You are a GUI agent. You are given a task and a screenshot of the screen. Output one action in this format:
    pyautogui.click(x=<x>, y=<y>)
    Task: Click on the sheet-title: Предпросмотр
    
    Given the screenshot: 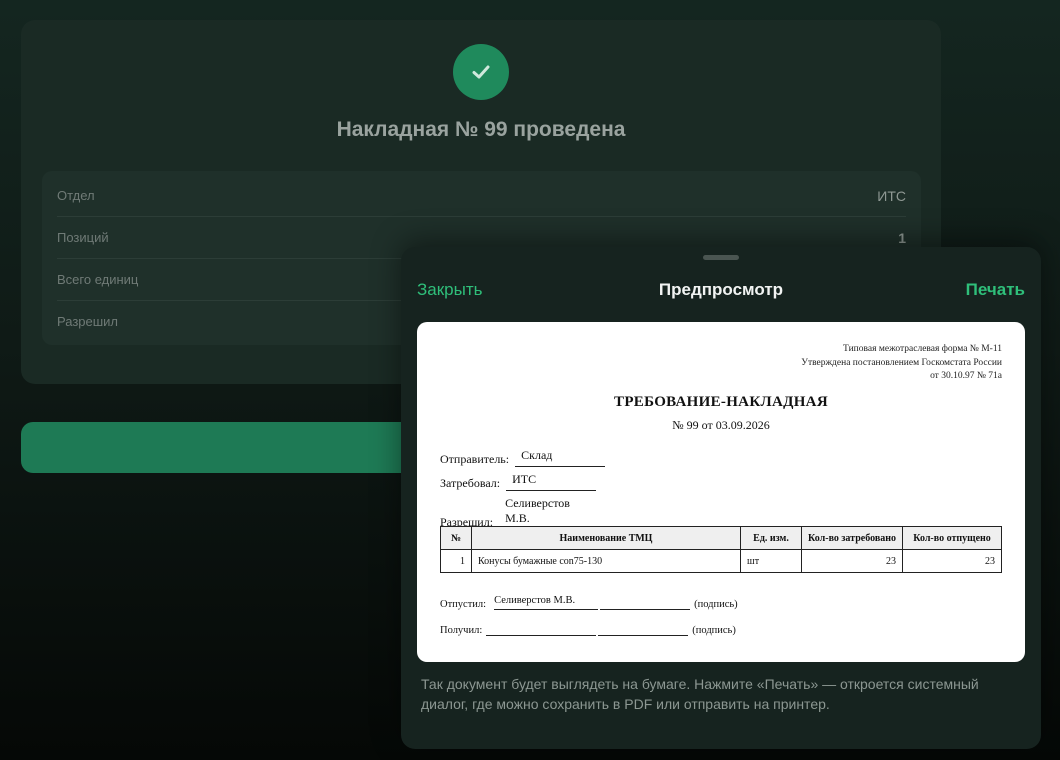 What is the action you would take?
    pyautogui.click(x=721, y=289)
    